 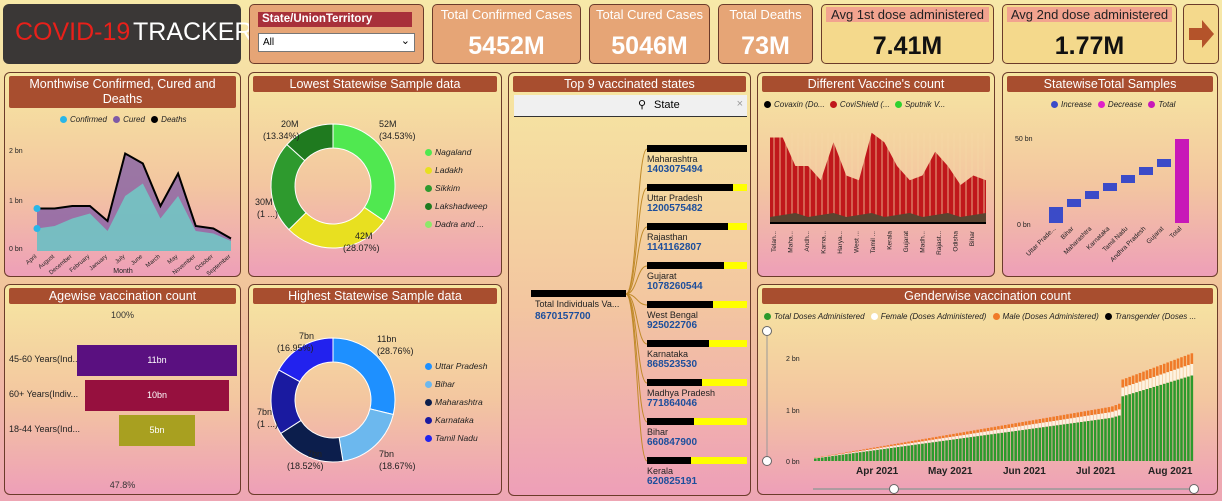 What do you see at coordinates (697, 472) in the screenshot?
I see `state-node: Kerala 620825191` at bounding box center [697, 472].